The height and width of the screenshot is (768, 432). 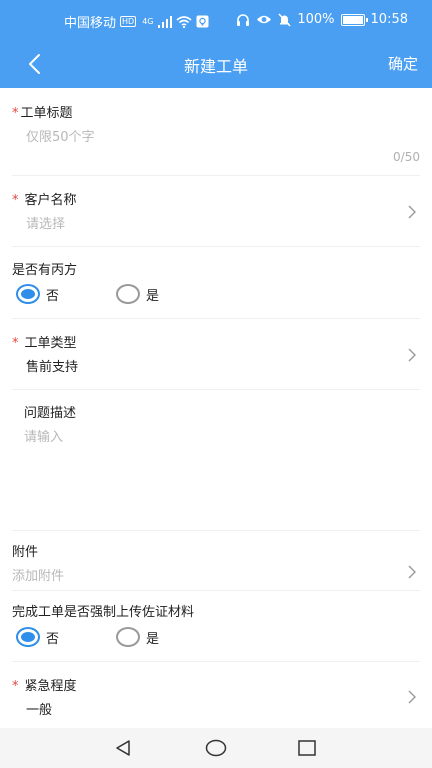 I want to click on clock: 10:58, so click(x=389, y=19).